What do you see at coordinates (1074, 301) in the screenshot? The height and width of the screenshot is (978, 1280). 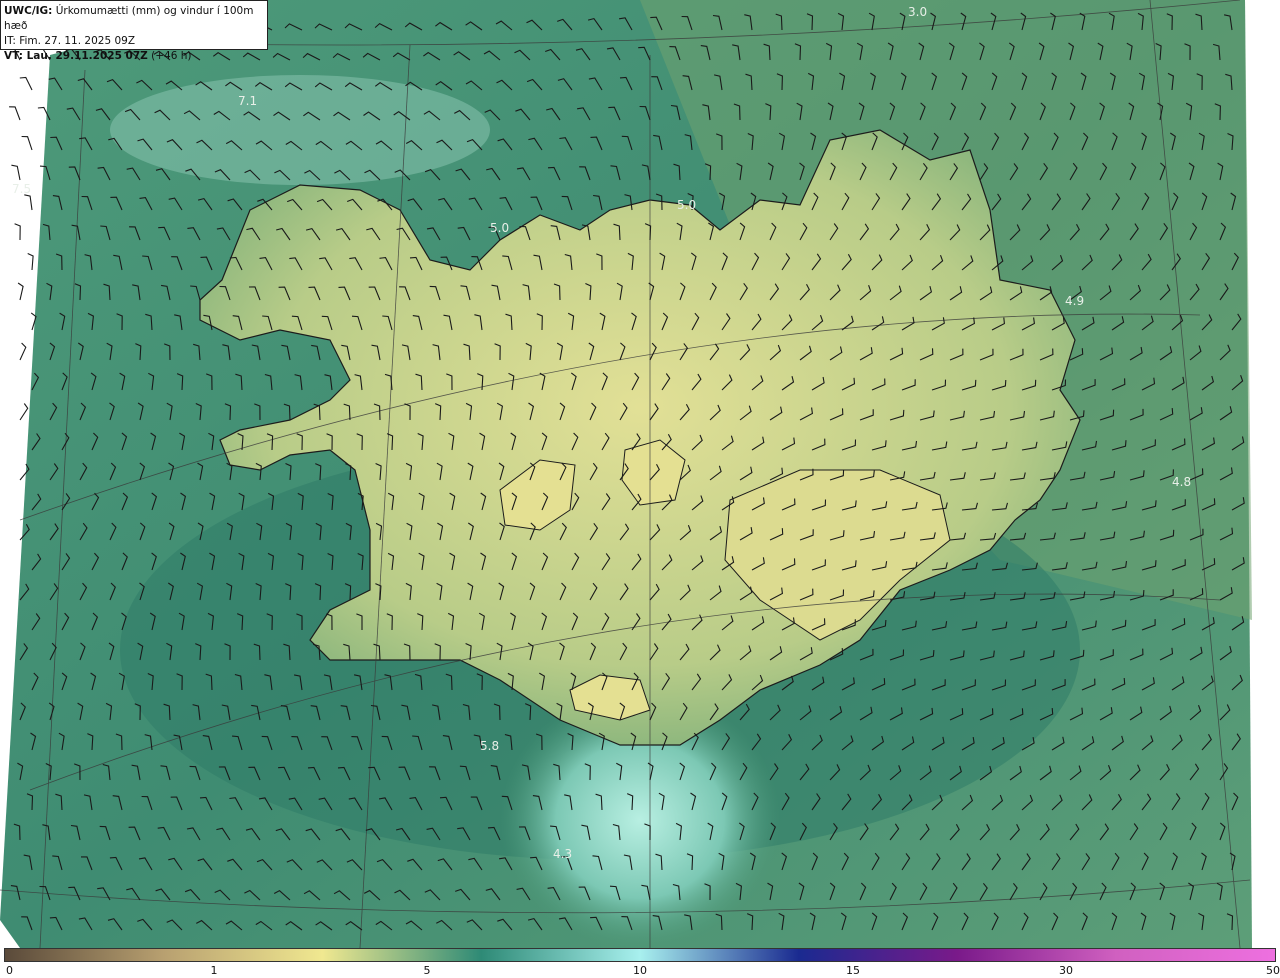 I see `field-value-label: 4.9` at bounding box center [1074, 301].